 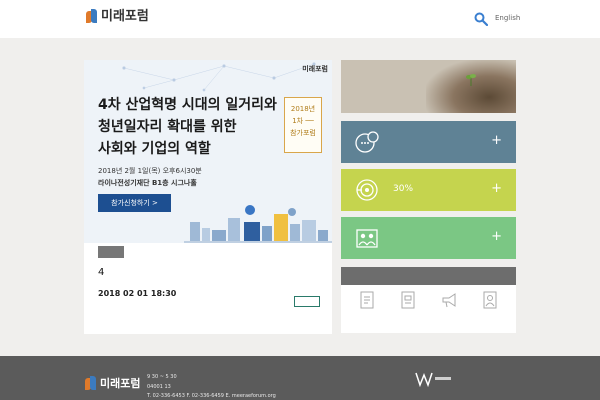 What do you see at coordinates (159, 387) in the screenshot?
I see `footer-address: 04001 13` at bounding box center [159, 387].